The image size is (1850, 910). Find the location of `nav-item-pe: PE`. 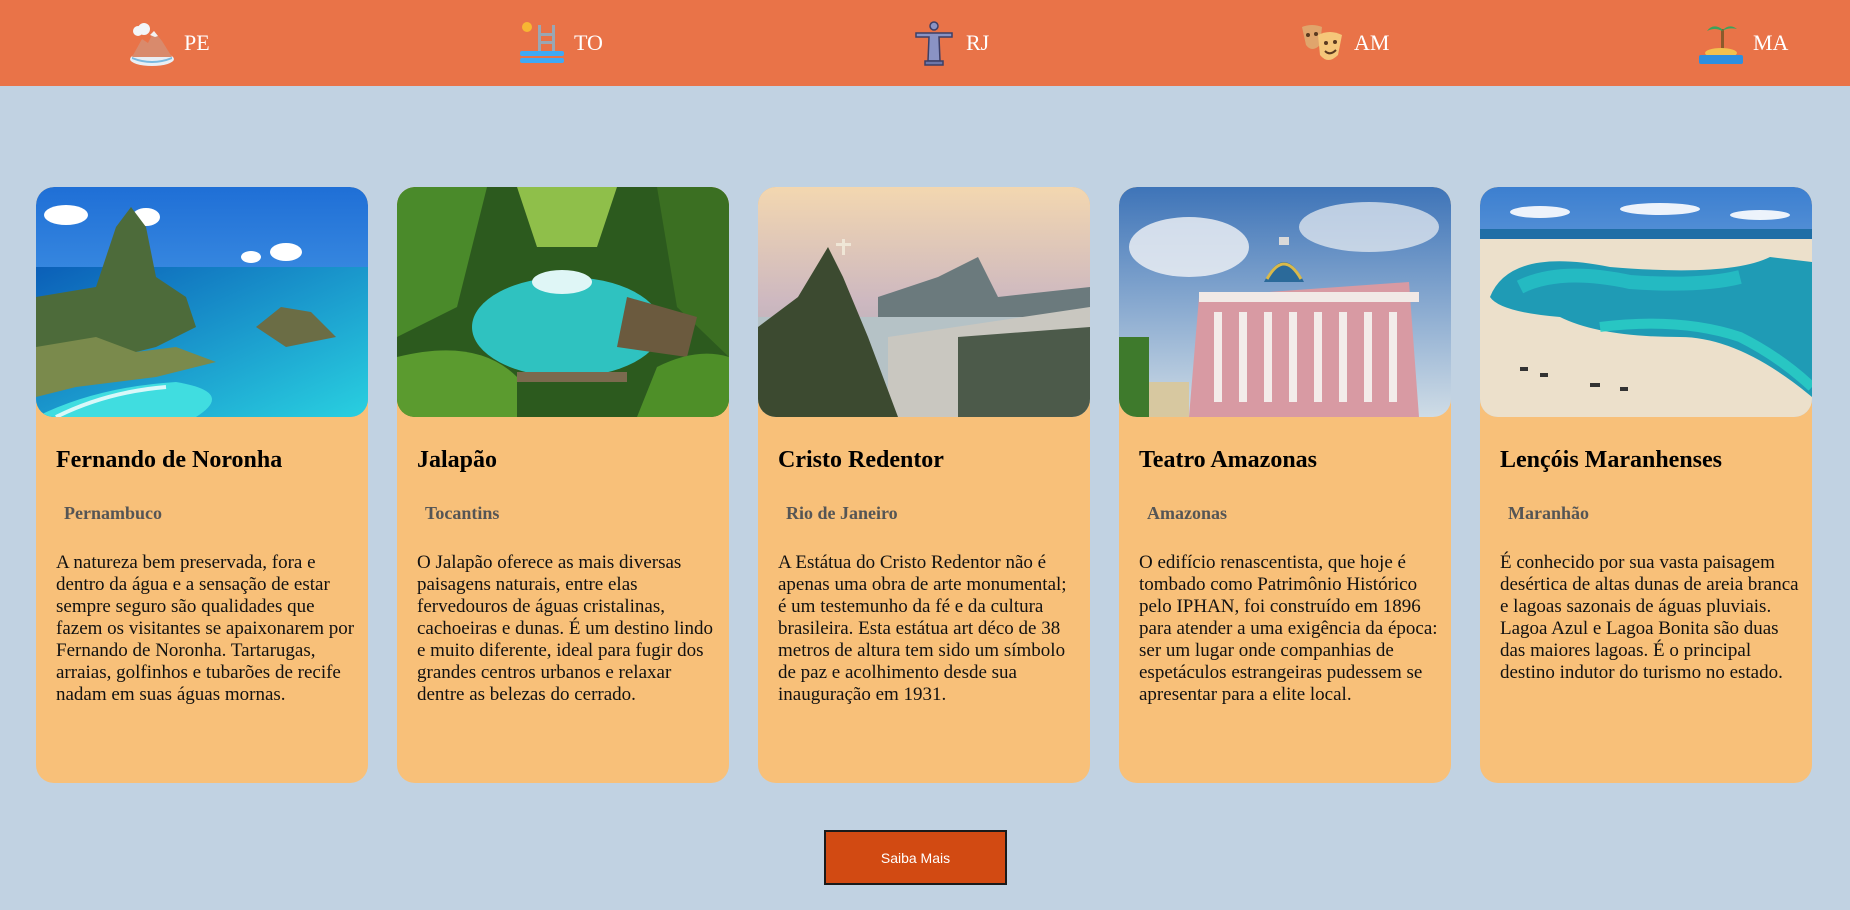

nav-item-pe: PE is located at coordinates (169, 43).